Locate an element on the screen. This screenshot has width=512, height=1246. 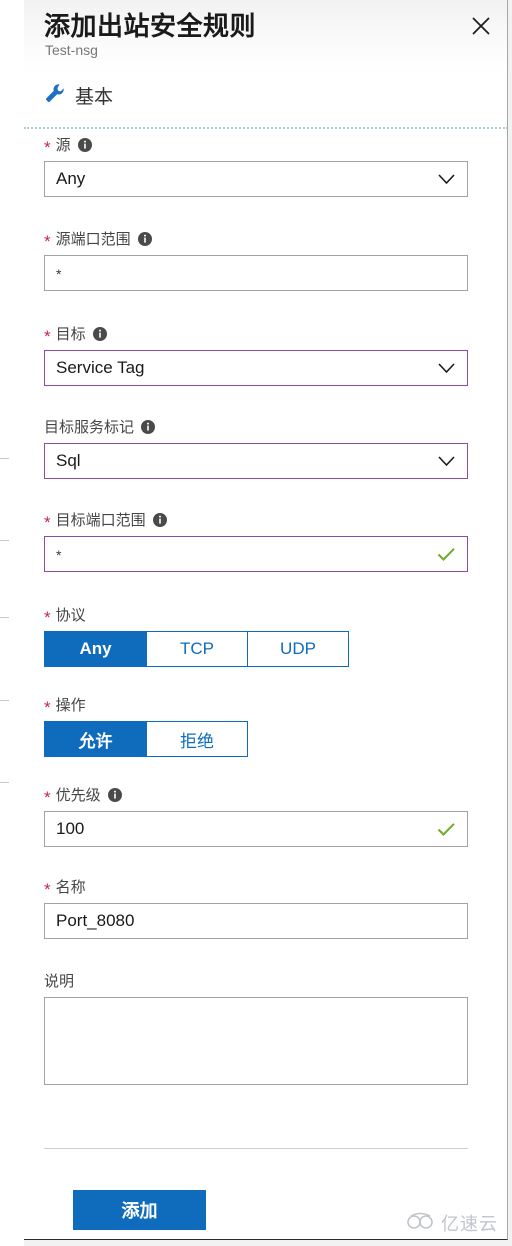
field-destination-port-ranges-label: * 目标端口范围 is located at coordinates (256, 520).